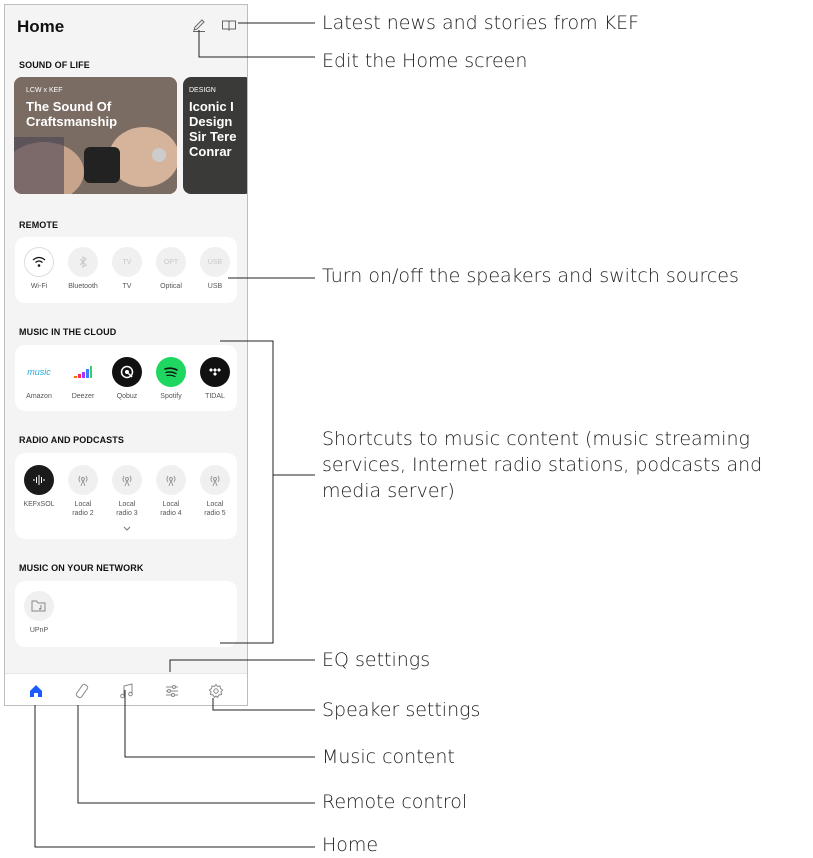 This screenshot has height=858, width=813. What do you see at coordinates (401, 710) in the screenshot?
I see `annotation-speaker: Speaker settings` at bounding box center [401, 710].